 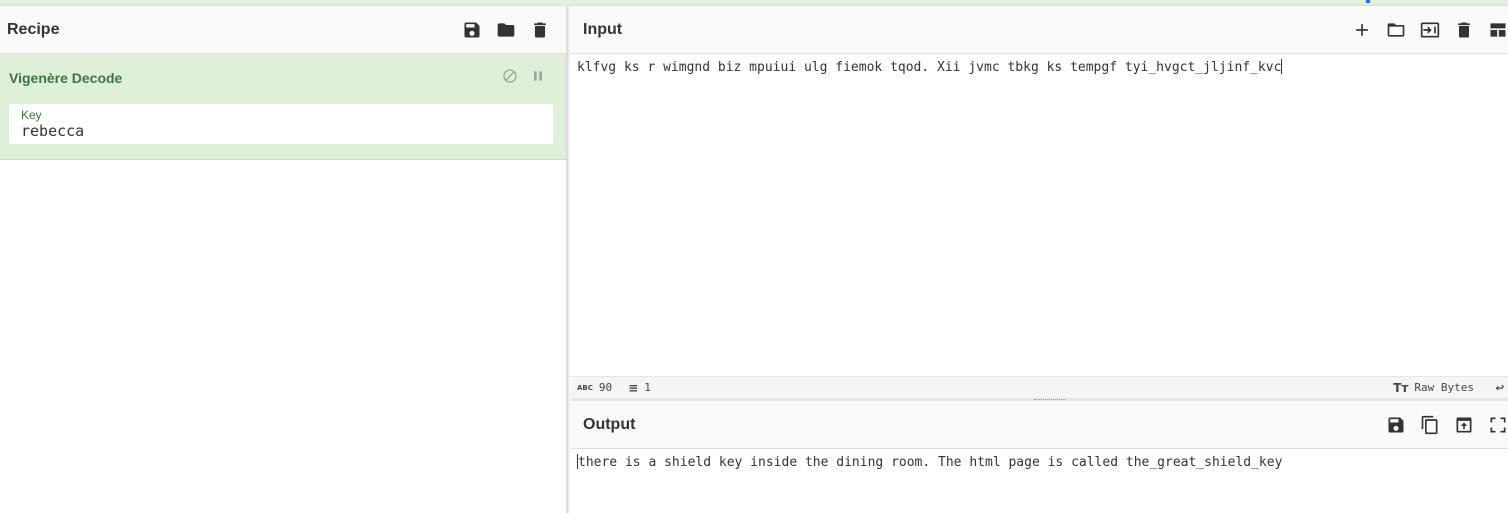 I want to click on disable-operation-button, so click(x=510, y=78).